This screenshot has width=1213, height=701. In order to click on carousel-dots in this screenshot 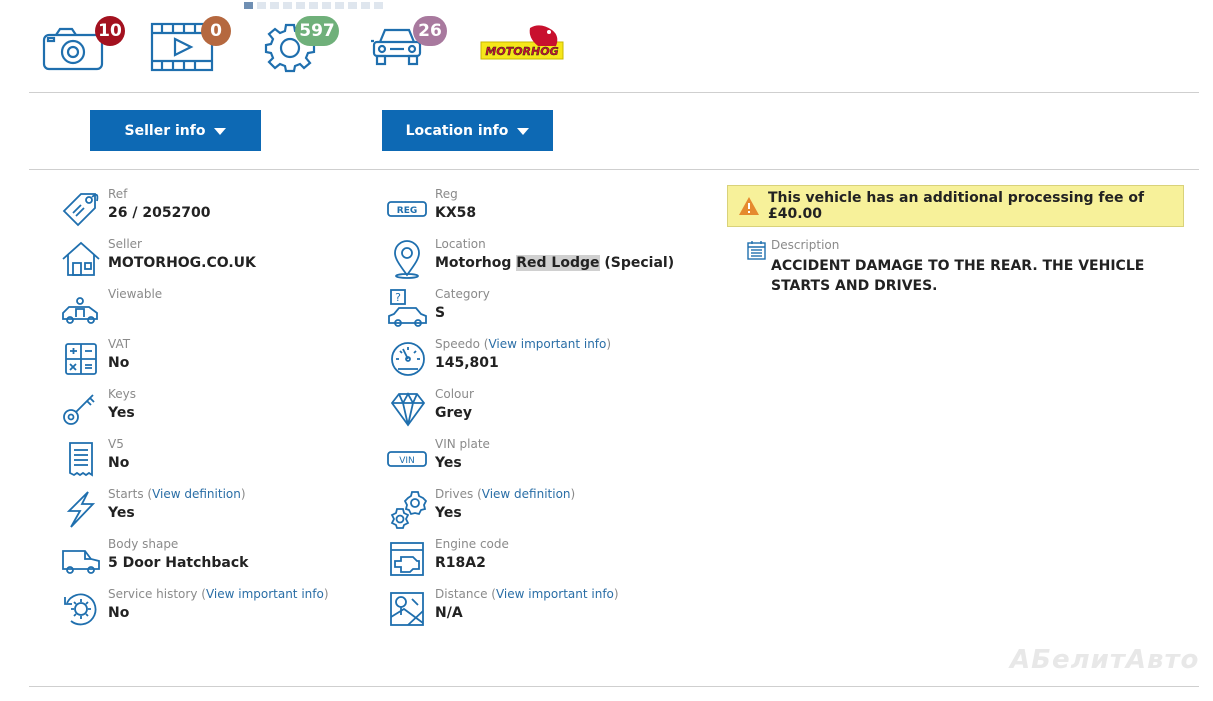, I will do `click(313, 5)`.